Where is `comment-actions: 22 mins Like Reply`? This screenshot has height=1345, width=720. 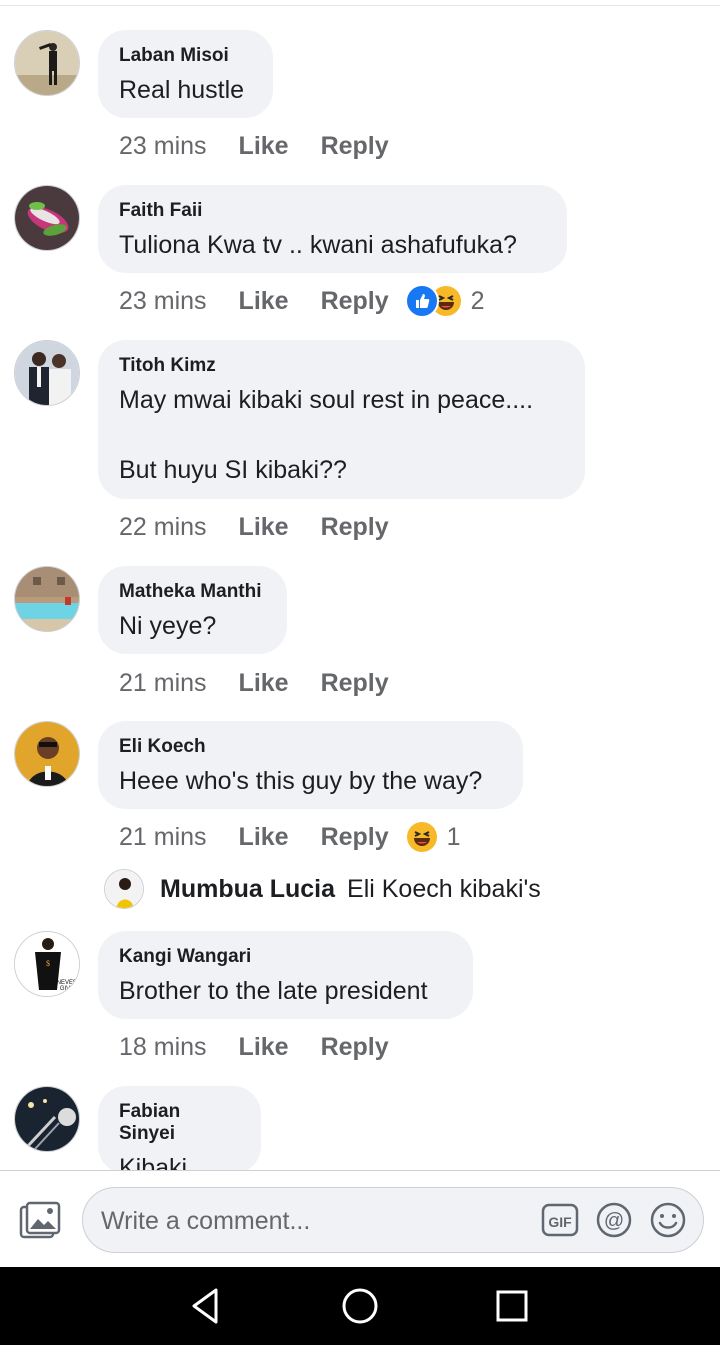 comment-actions: 22 mins Like Reply is located at coordinates (270, 527).